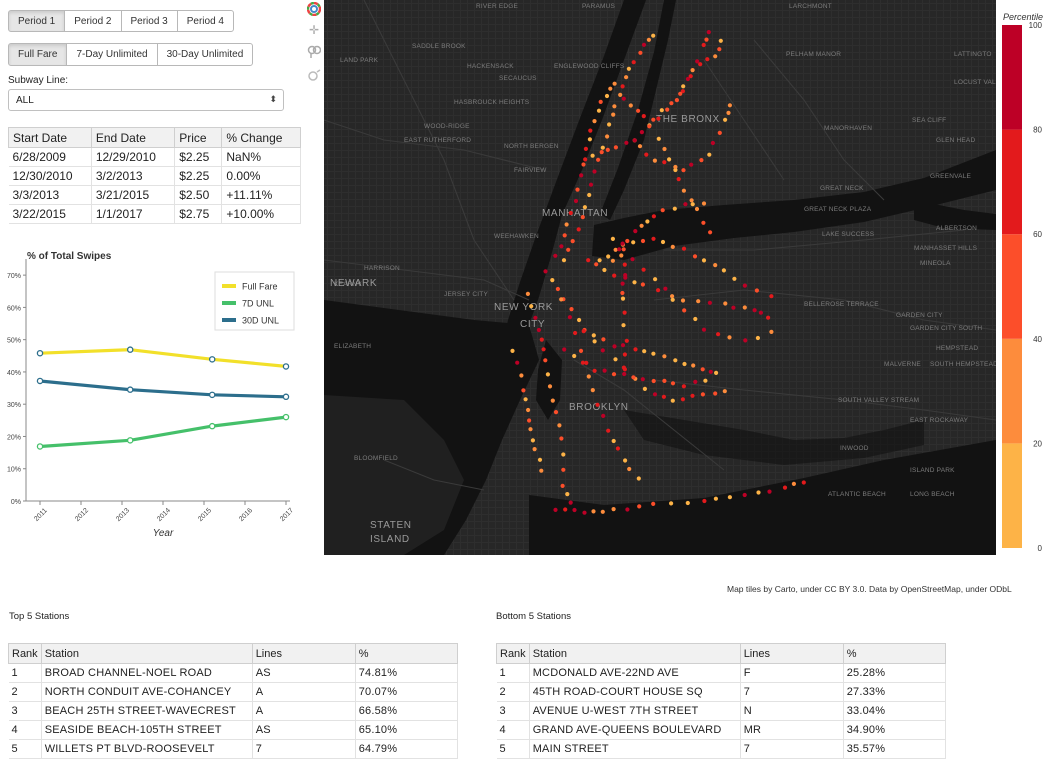 This screenshot has height=766, width=1053. I want to click on bokeh-logo-icon, so click(314, 9).